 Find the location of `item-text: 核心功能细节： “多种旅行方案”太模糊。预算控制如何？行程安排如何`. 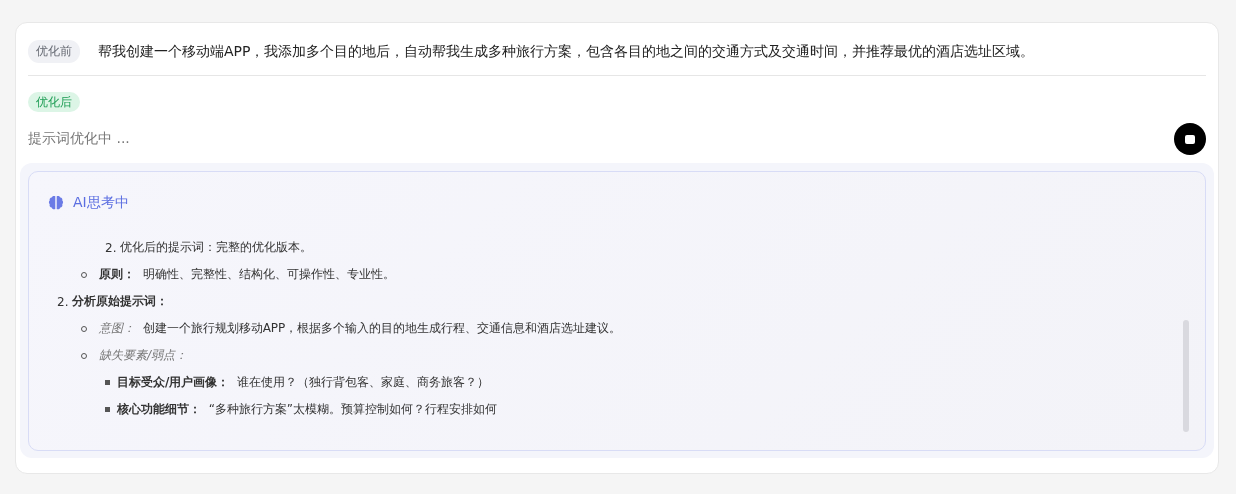

item-text: 核心功能细节： “多种旅行方案”太模糊。预算控制如何？行程安排如何 is located at coordinates (307, 409).